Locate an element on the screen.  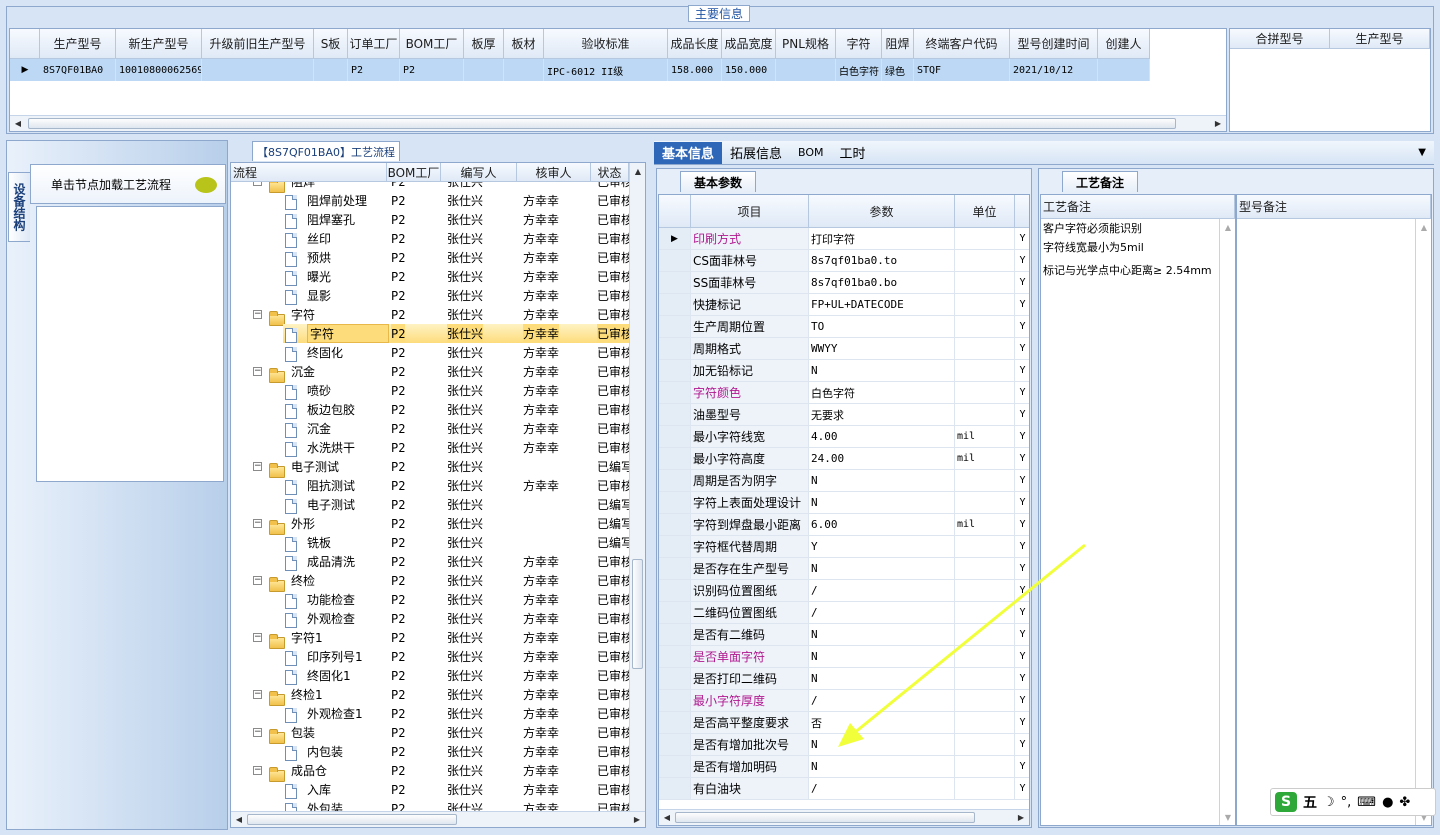
tab-bom: BOM is located at coordinates (811, 153).